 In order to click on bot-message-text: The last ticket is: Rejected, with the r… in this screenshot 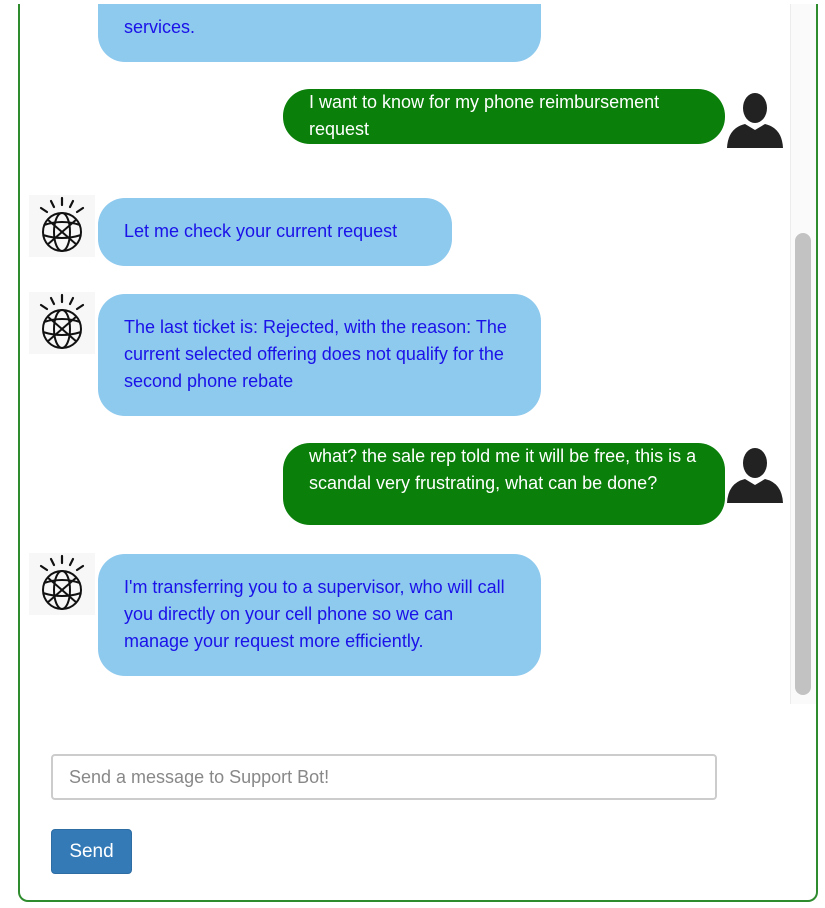, I will do `click(315, 354)`.